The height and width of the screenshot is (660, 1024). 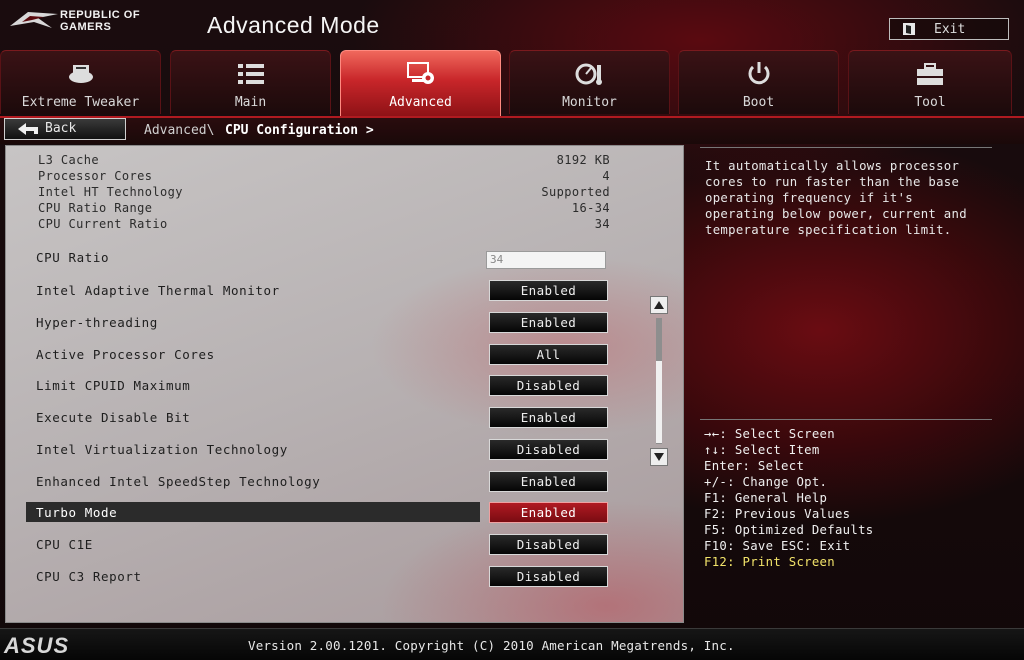 What do you see at coordinates (110, 192) in the screenshot?
I see `info-label: Intel HT Technology` at bounding box center [110, 192].